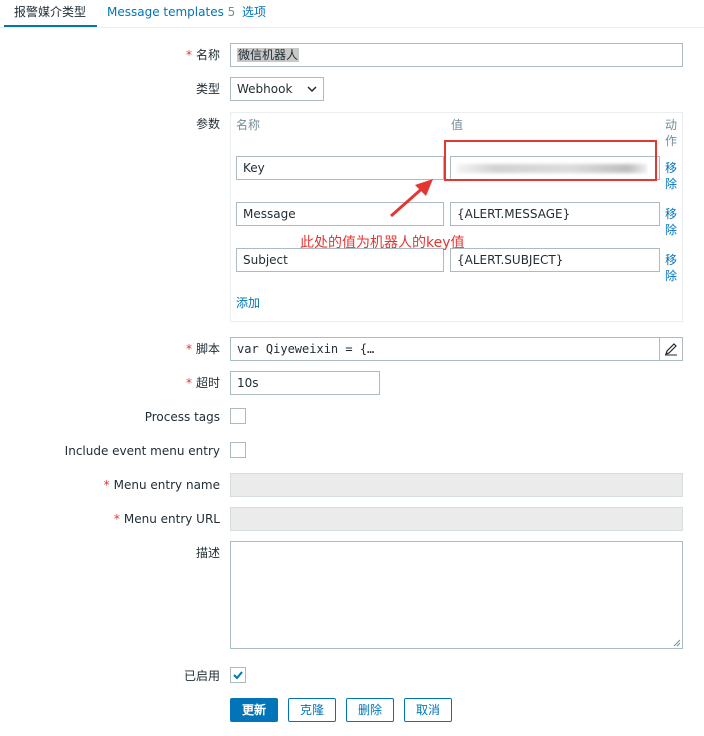  I want to click on param-value-text: {ALERT.SUBJECT}, so click(510, 260).